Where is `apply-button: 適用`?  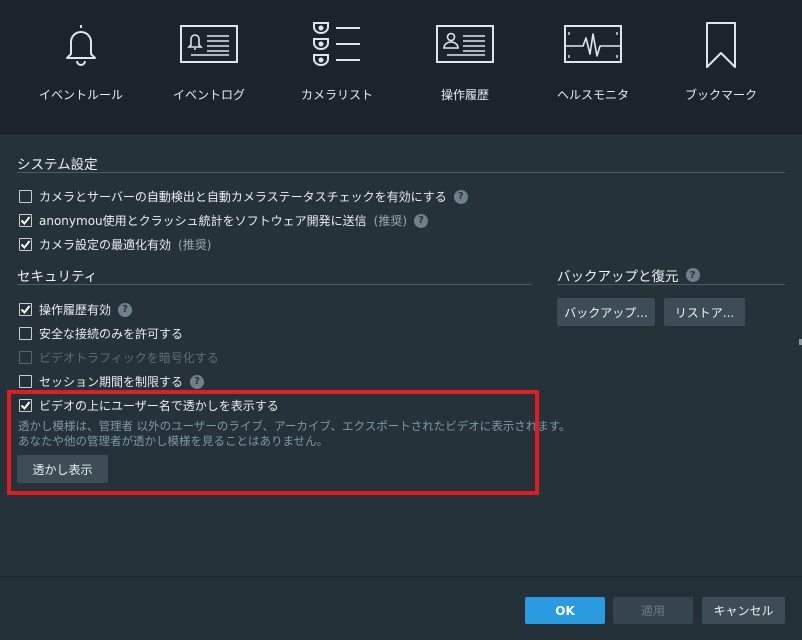
apply-button: 適用 is located at coordinates (653, 610).